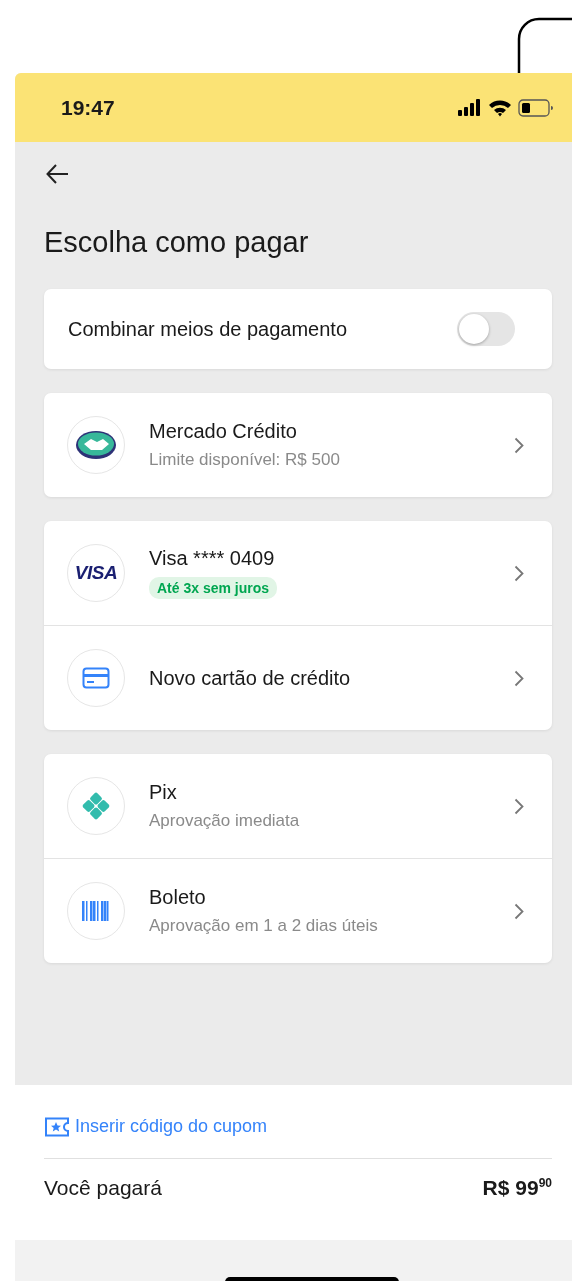 This screenshot has width=572, height=1281. What do you see at coordinates (470, 107) in the screenshot?
I see `signal-icon` at bounding box center [470, 107].